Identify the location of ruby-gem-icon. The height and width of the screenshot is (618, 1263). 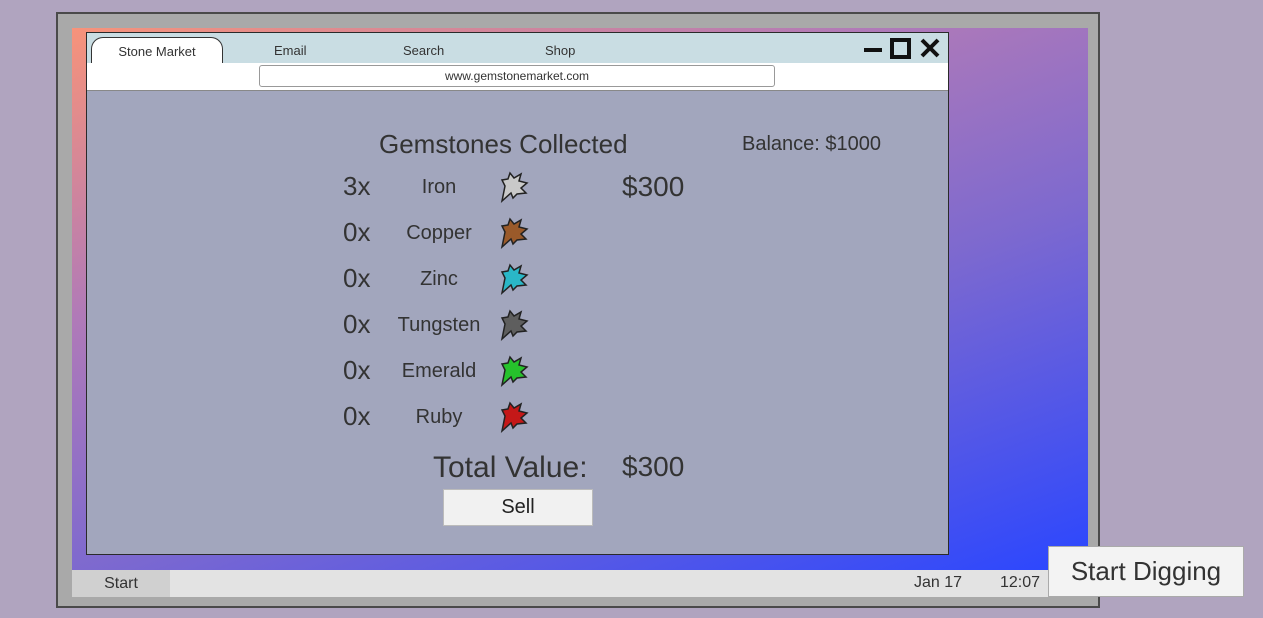
(514, 417).